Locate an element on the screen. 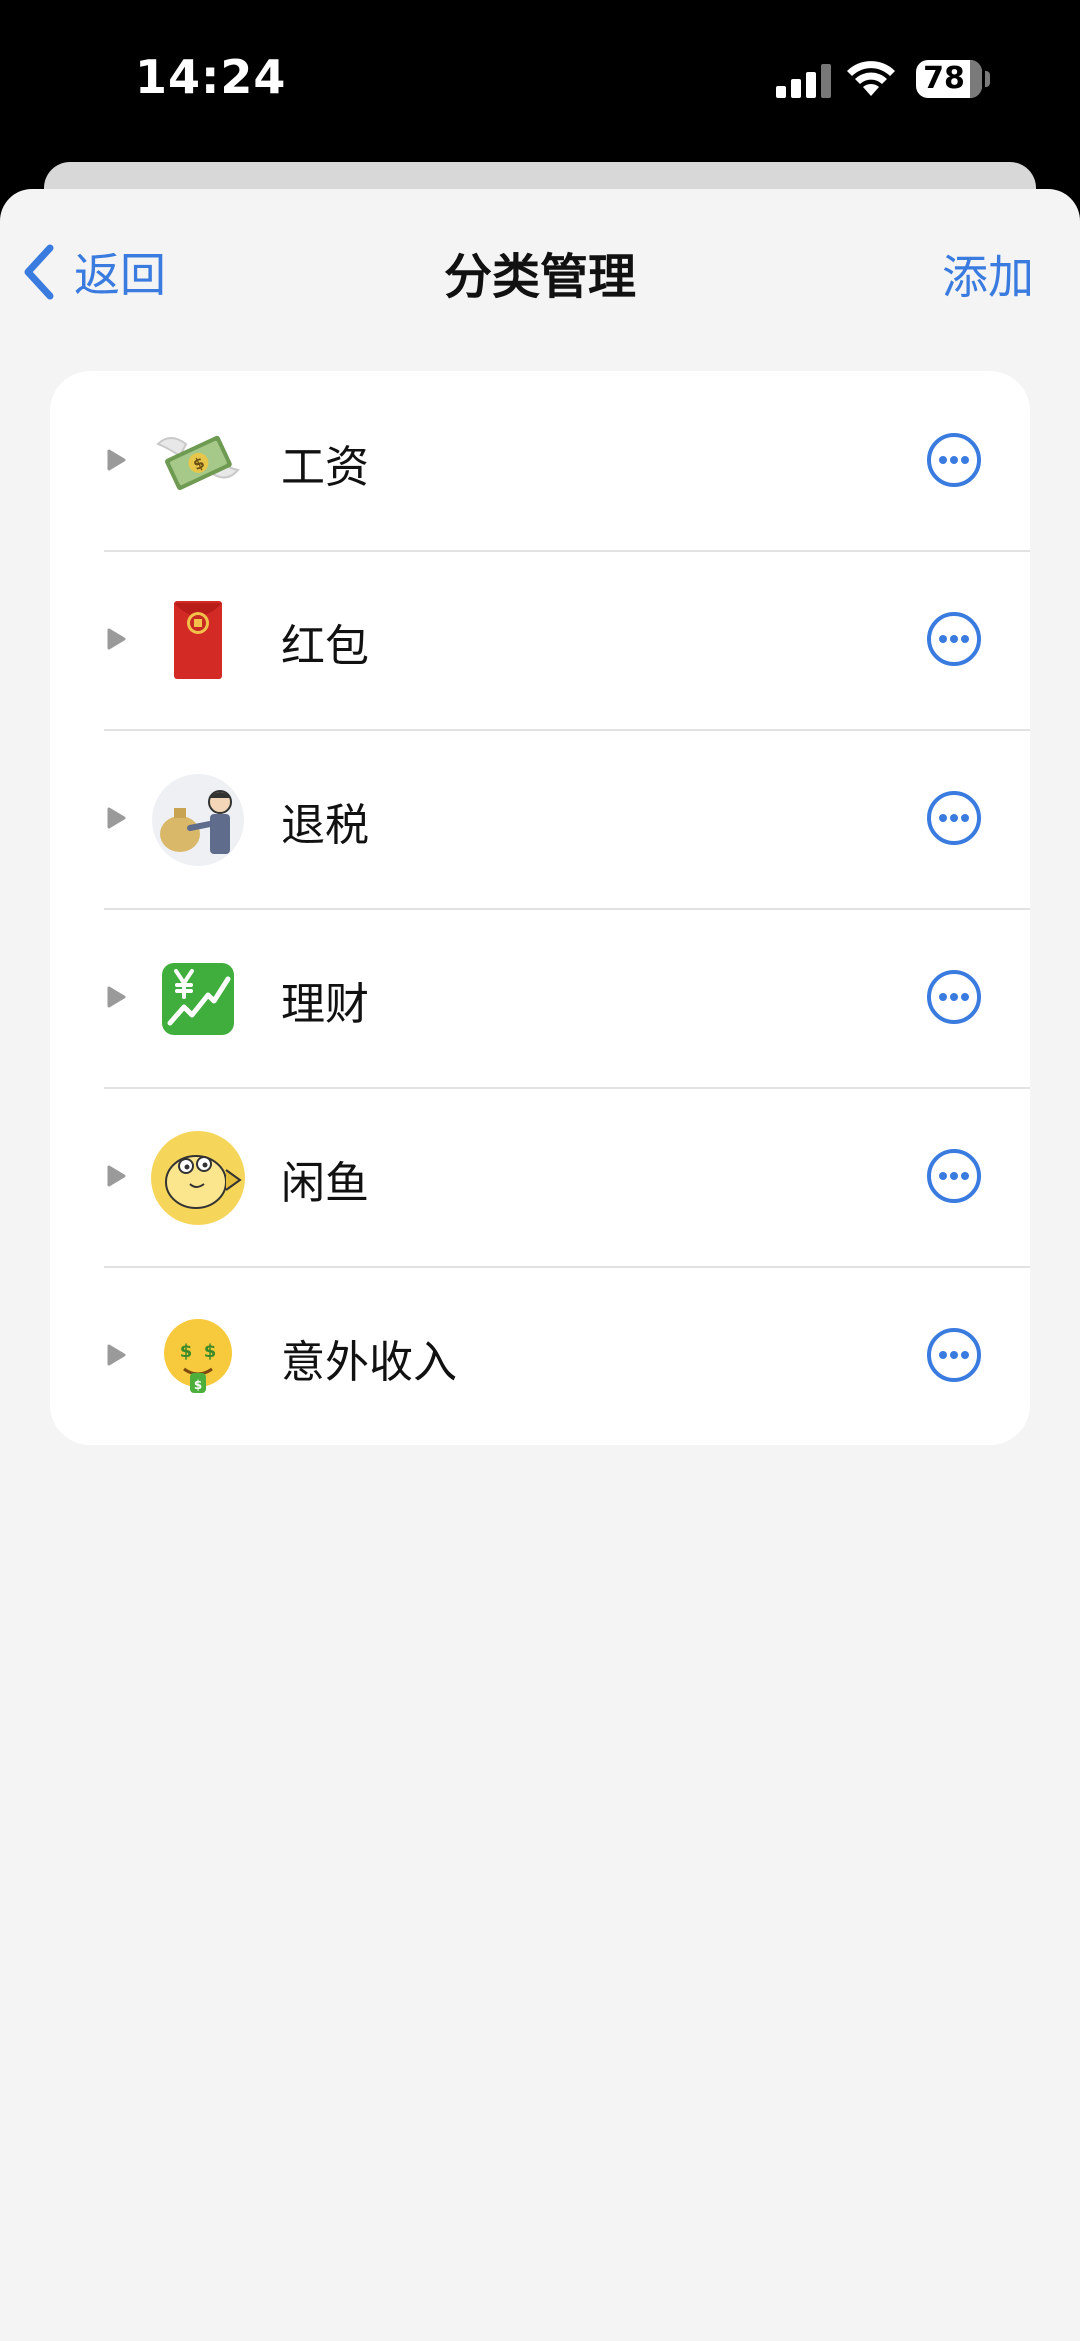 This screenshot has width=1080, height=2341. category-label: 意外收入 is located at coordinates (369, 1362).